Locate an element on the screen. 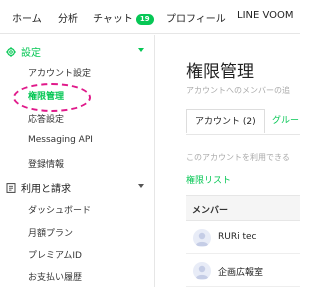  sidebar-item-messaging-api: Messaging API is located at coordinates (60, 140).